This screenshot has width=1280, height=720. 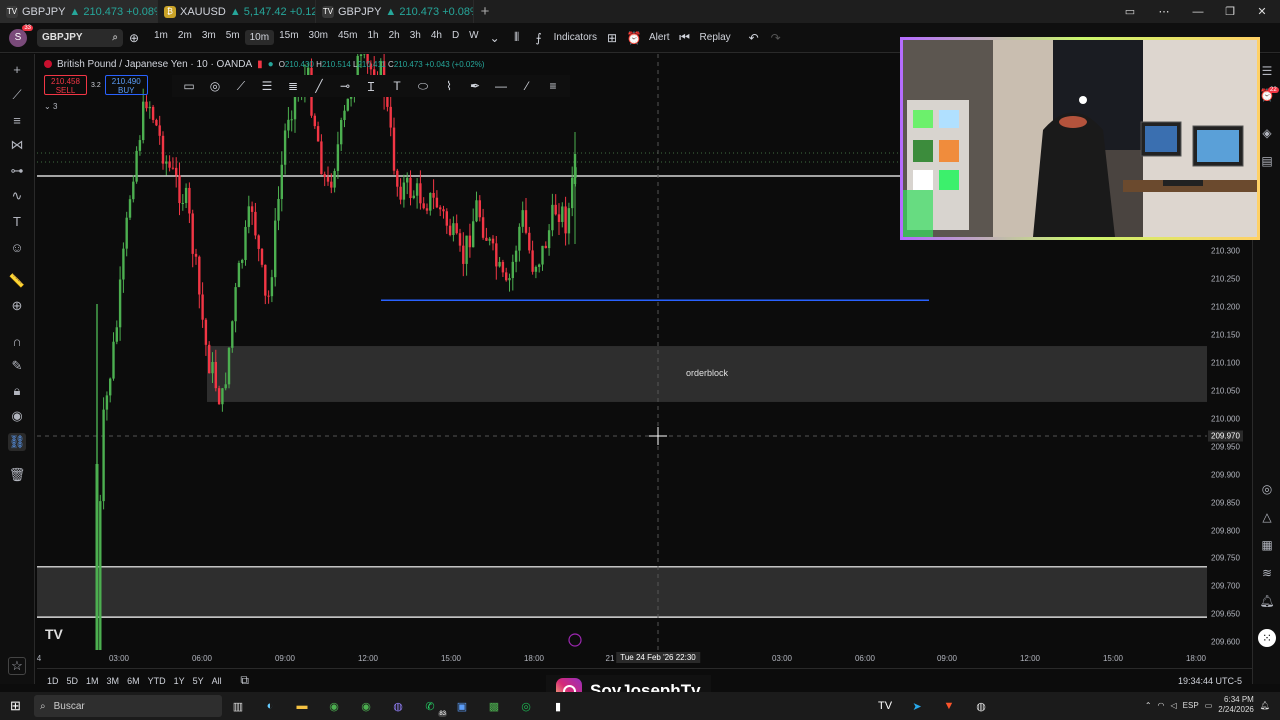 What do you see at coordinates (501, 86) in the screenshot?
I see `horizontal-line-icon: —` at bounding box center [501, 86].